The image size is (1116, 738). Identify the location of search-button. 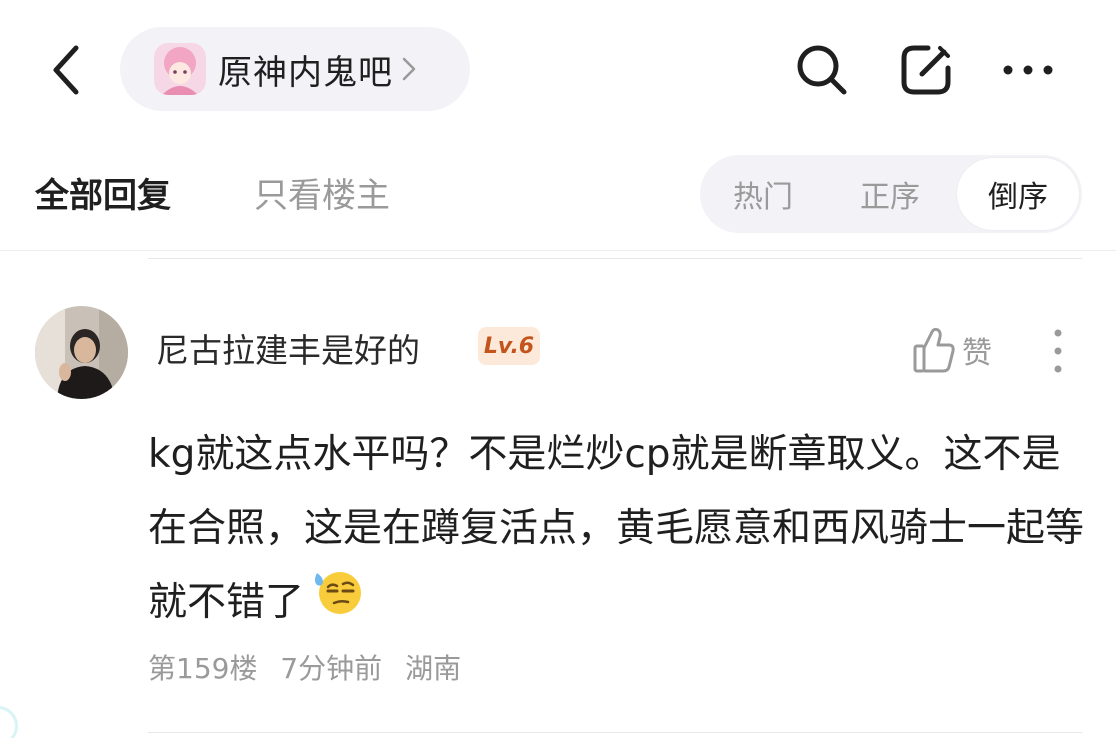
(822, 70).